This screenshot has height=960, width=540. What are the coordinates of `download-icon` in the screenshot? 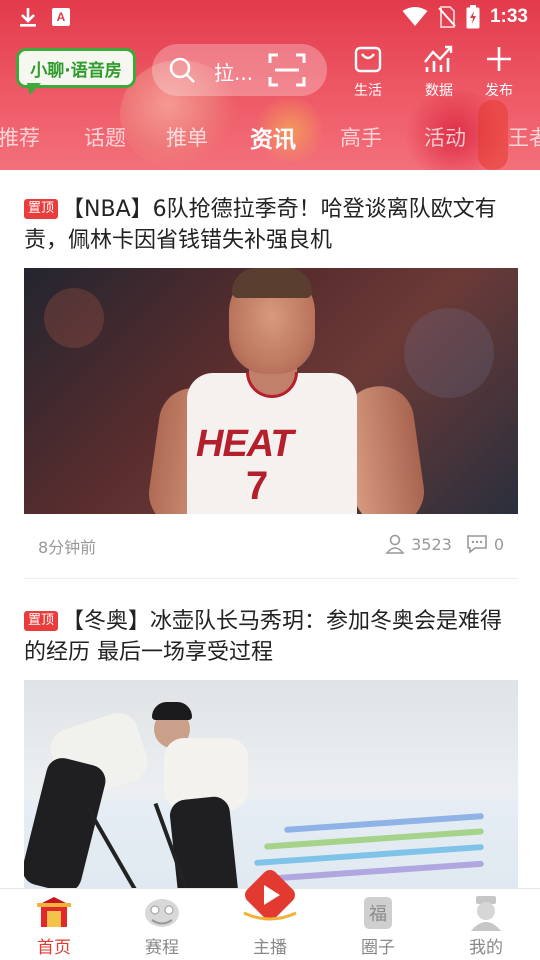 It's located at (28, 17).